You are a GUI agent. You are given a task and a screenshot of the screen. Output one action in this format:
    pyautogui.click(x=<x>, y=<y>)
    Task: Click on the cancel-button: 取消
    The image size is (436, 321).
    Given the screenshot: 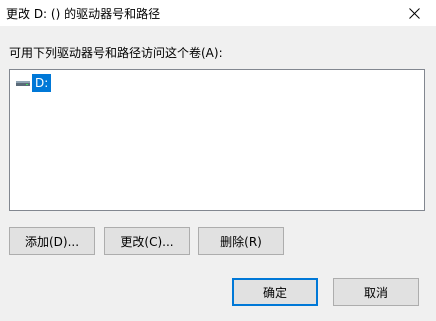 What is the action you would take?
    pyautogui.click(x=376, y=292)
    